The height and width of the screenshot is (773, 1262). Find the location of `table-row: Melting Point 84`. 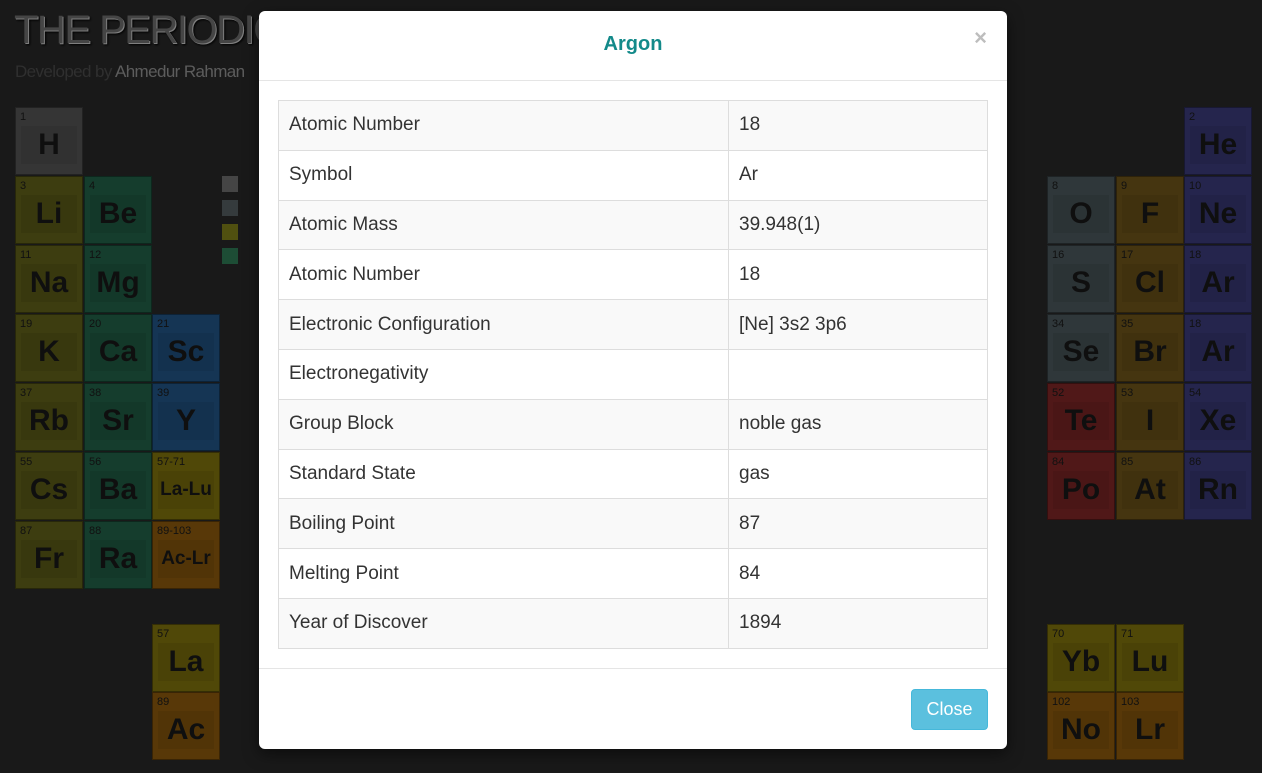

table-row: Melting Point 84 is located at coordinates (633, 573).